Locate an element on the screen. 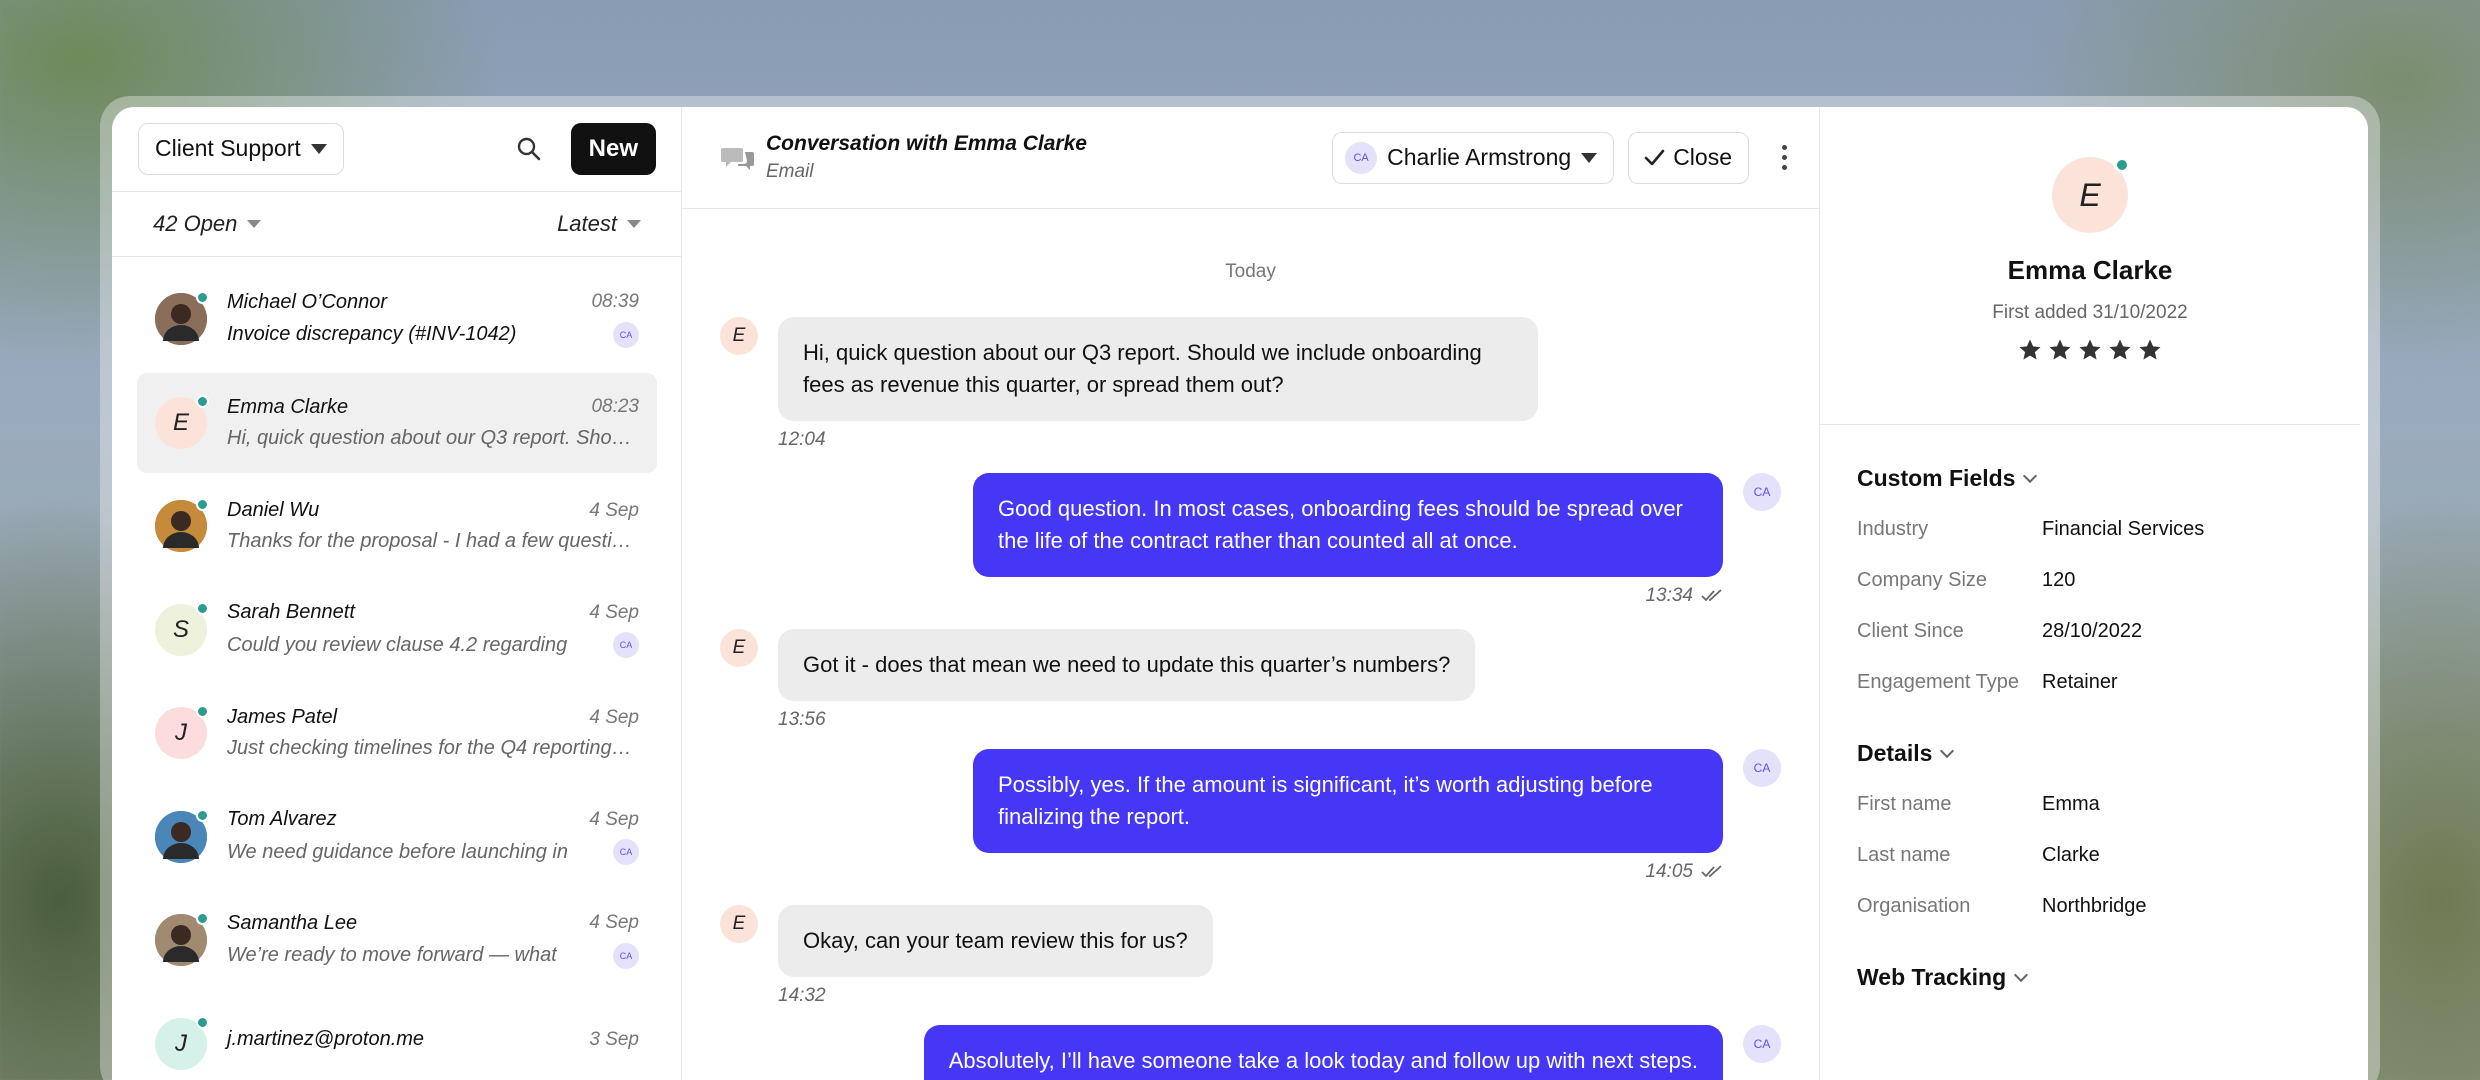  status-filter: 42 Open is located at coordinates (207, 223).